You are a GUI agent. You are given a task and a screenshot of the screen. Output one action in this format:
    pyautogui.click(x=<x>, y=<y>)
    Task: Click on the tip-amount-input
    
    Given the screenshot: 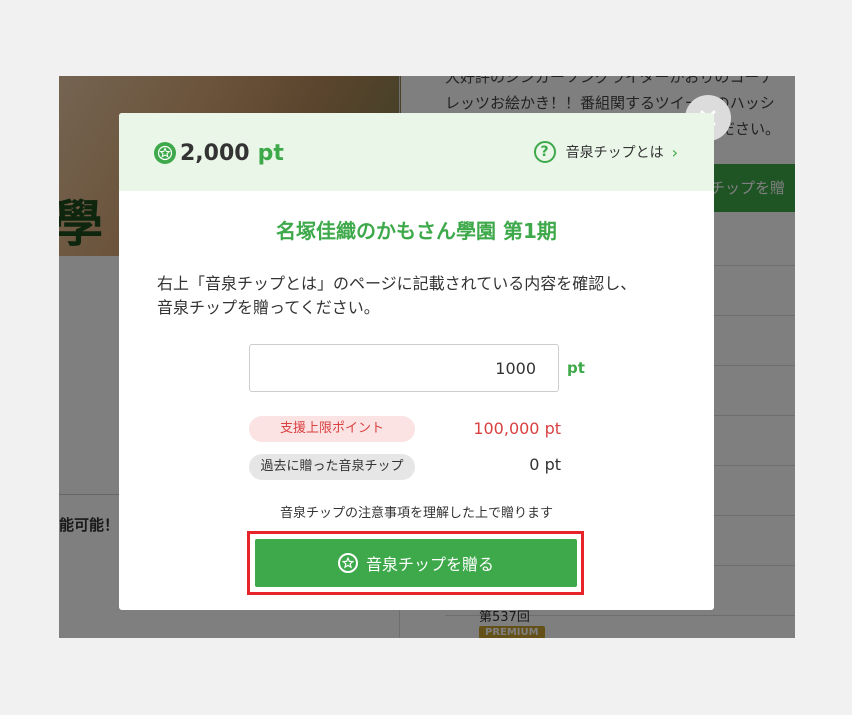 What is the action you would take?
    pyautogui.click(x=404, y=368)
    